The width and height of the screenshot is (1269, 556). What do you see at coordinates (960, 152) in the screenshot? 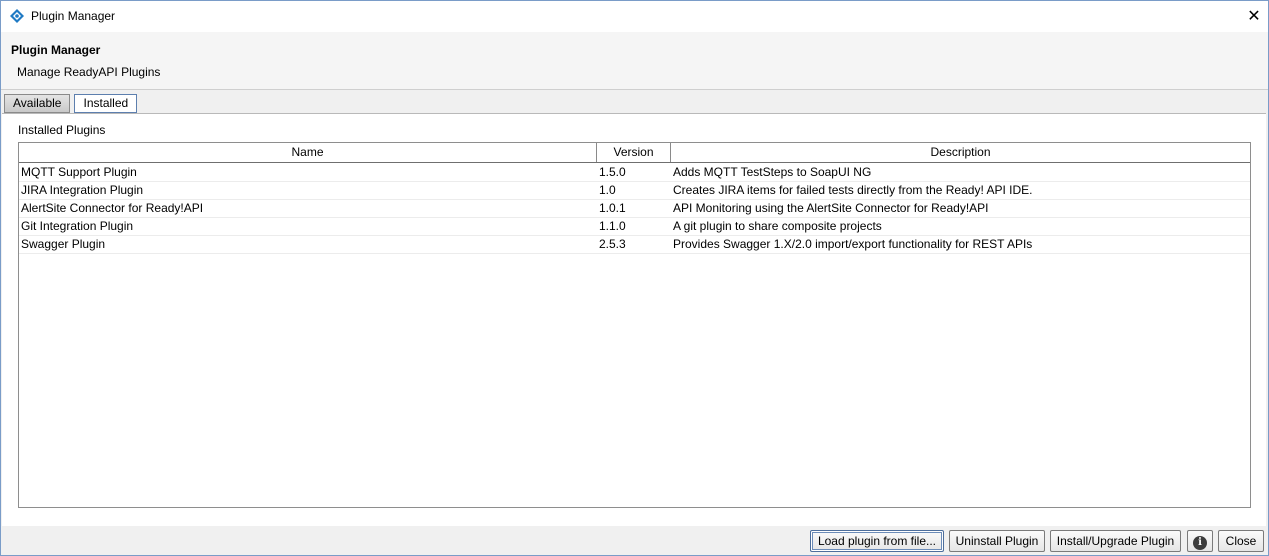
I see `column-header-description: Description` at bounding box center [960, 152].